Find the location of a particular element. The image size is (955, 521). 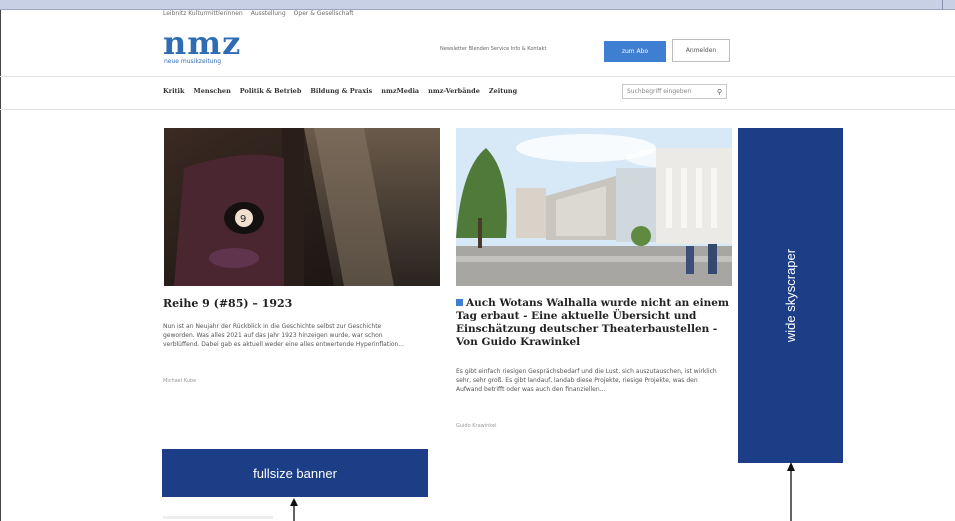

site-logo-subtitle: neue musikzeitung is located at coordinates (193, 61).